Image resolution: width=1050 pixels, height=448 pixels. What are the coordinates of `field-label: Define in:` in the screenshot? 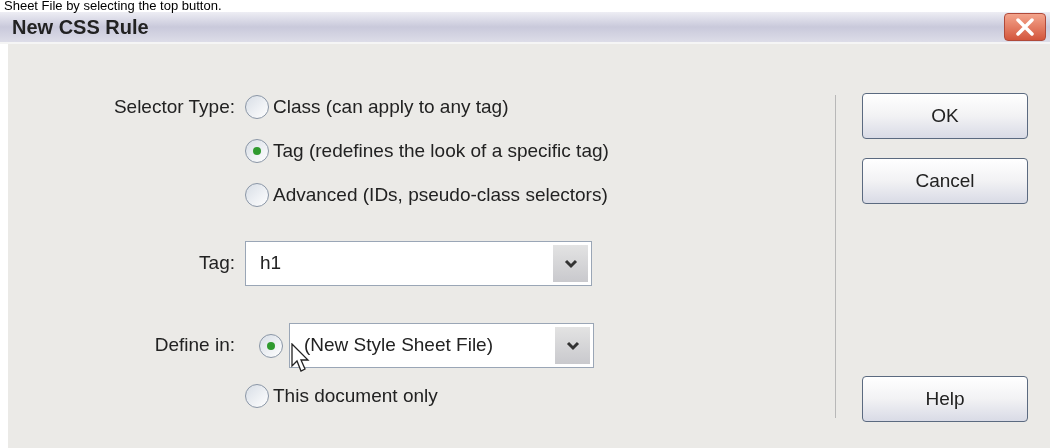 It's located at (194, 345).